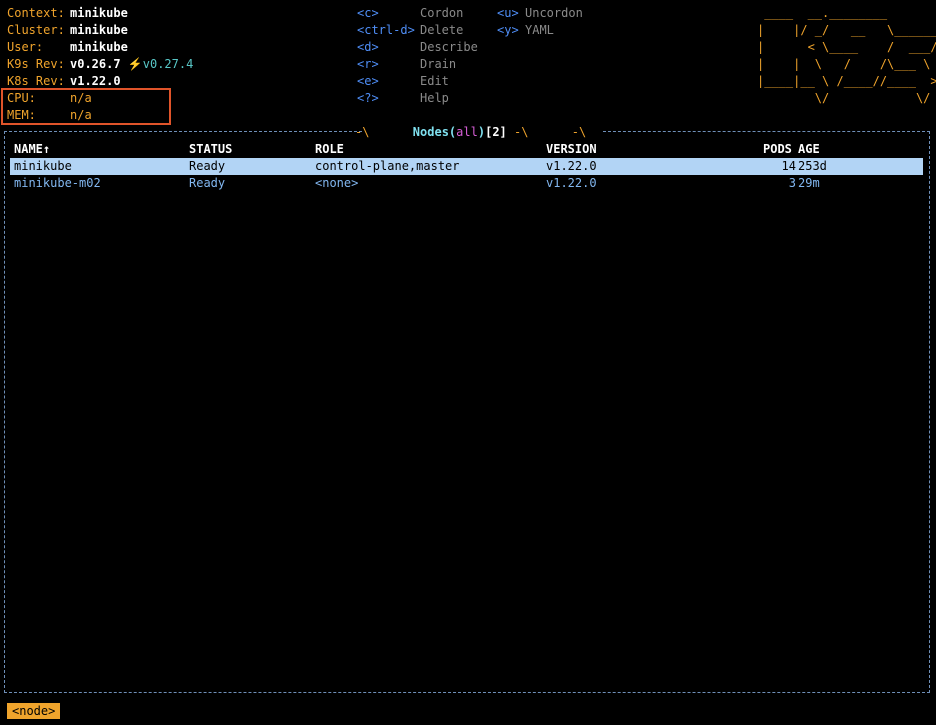  What do you see at coordinates (25, 47) in the screenshot?
I see `user-label: User:` at bounding box center [25, 47].